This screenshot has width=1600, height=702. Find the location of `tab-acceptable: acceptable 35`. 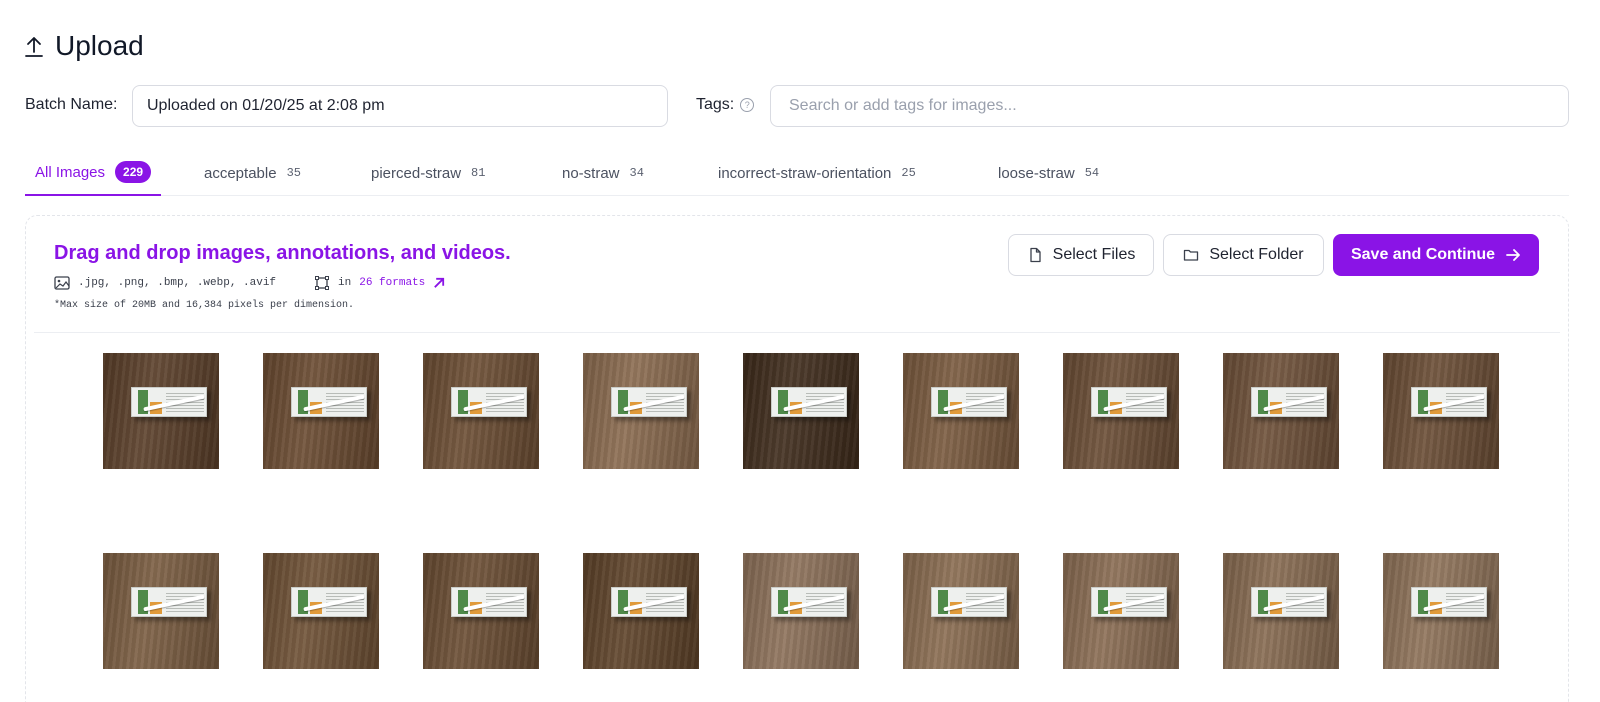

tab-acceptable: acceptable 35 is located at coordinates (252, 173).